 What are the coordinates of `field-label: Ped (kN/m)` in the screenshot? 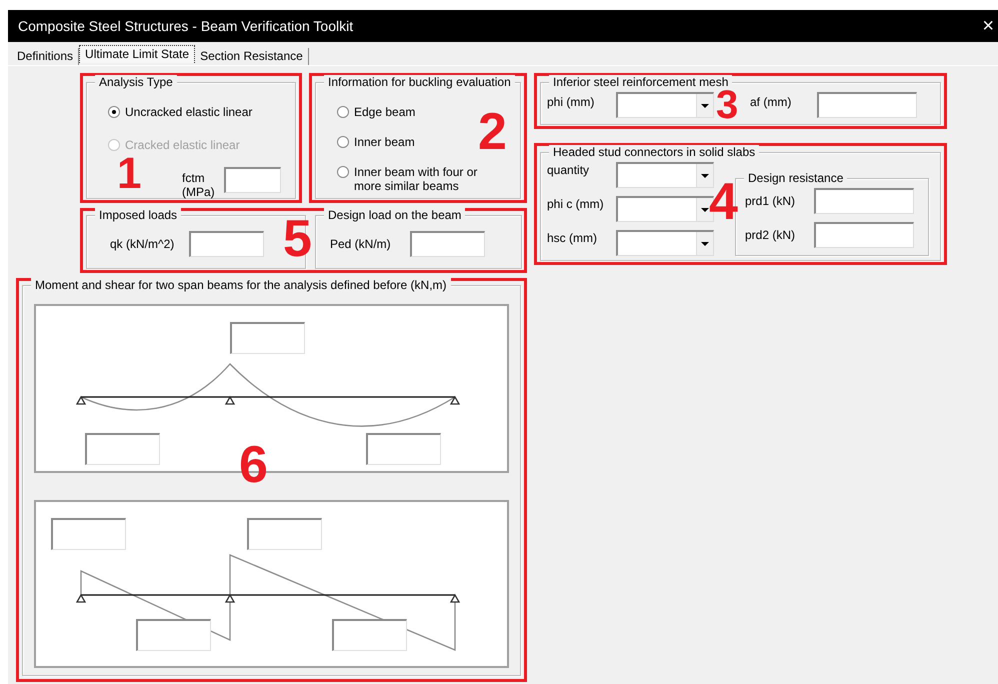 It's located at (360, 244).